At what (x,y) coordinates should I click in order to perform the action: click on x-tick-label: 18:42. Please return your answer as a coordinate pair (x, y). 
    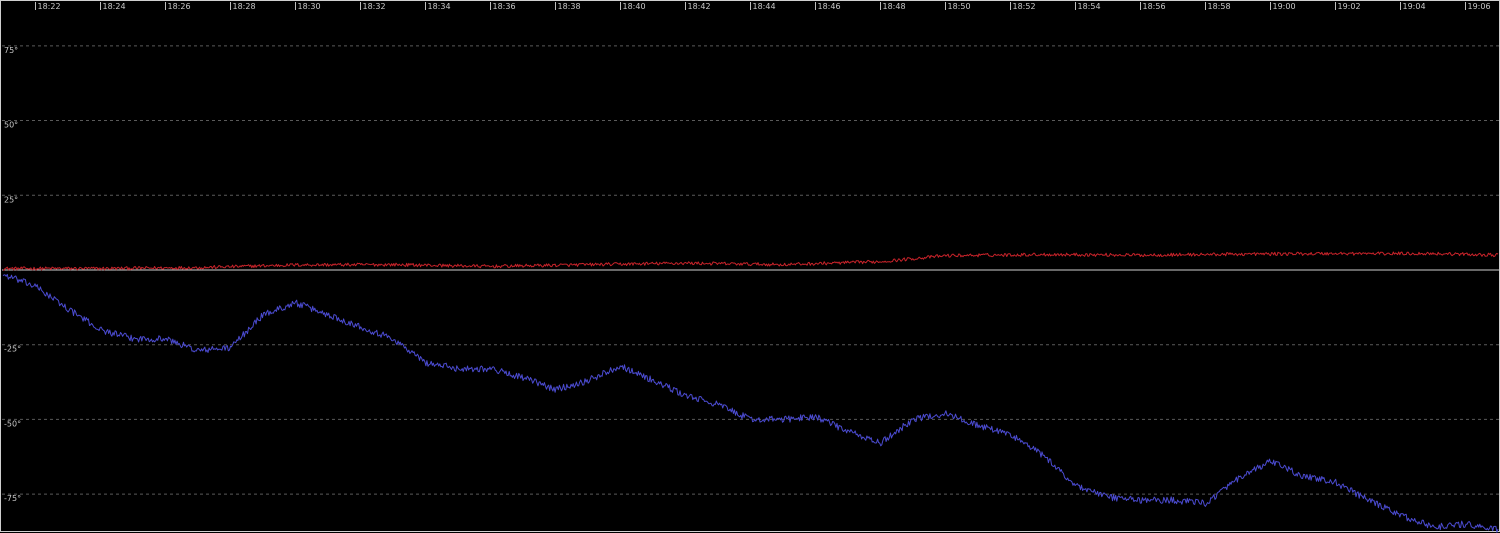
    Looking at the image, I should click on (699, 6).